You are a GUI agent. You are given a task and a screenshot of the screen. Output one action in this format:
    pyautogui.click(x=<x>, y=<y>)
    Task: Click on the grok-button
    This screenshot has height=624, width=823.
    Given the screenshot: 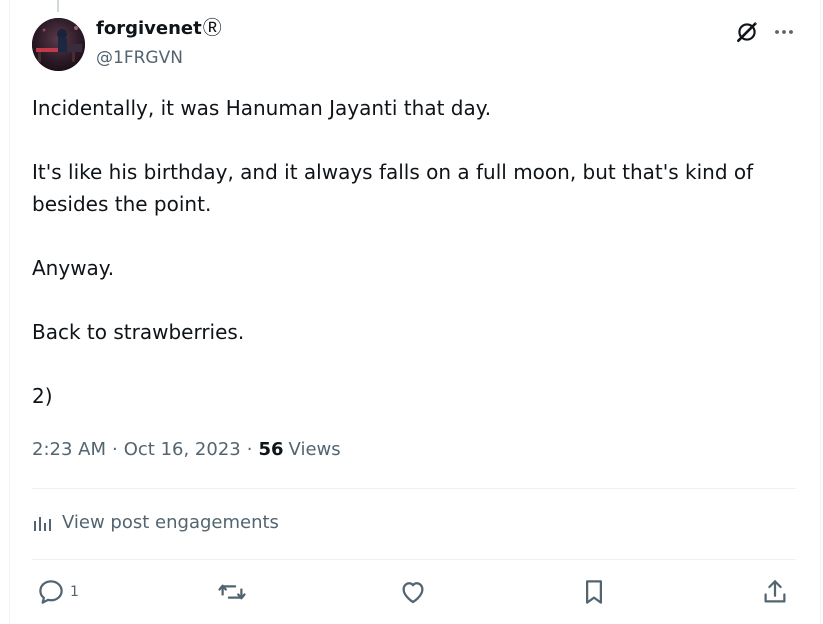 What is the action you would take?
    pyautogui.click(x=747, y=32)
    